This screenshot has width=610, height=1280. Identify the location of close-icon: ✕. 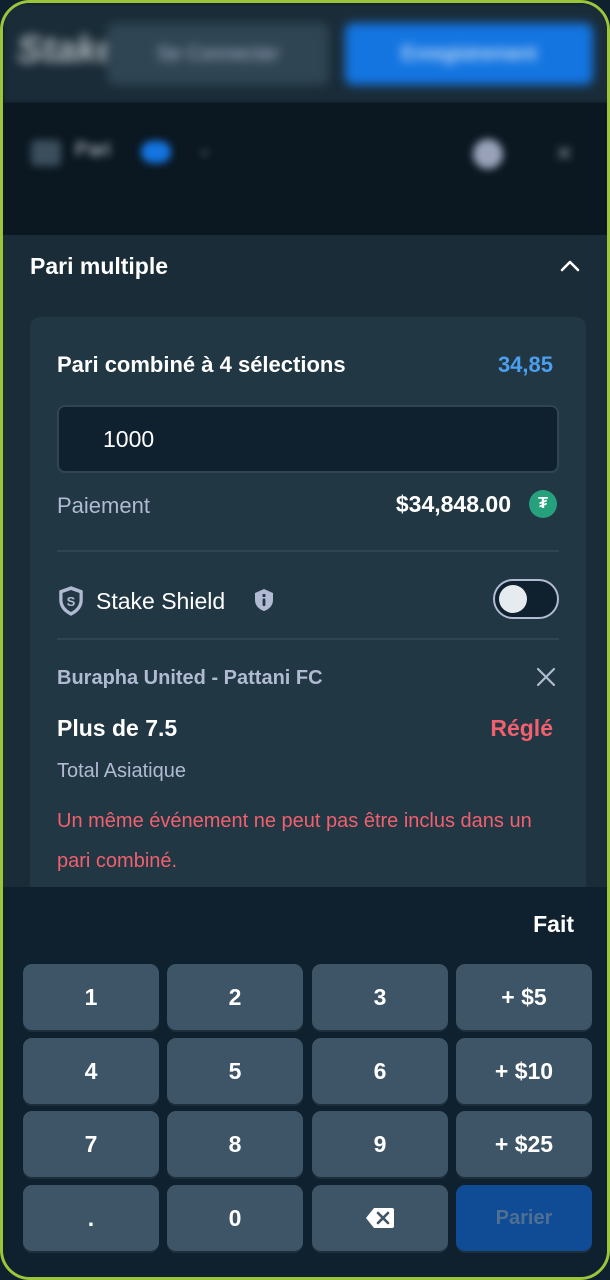
(564, 154).